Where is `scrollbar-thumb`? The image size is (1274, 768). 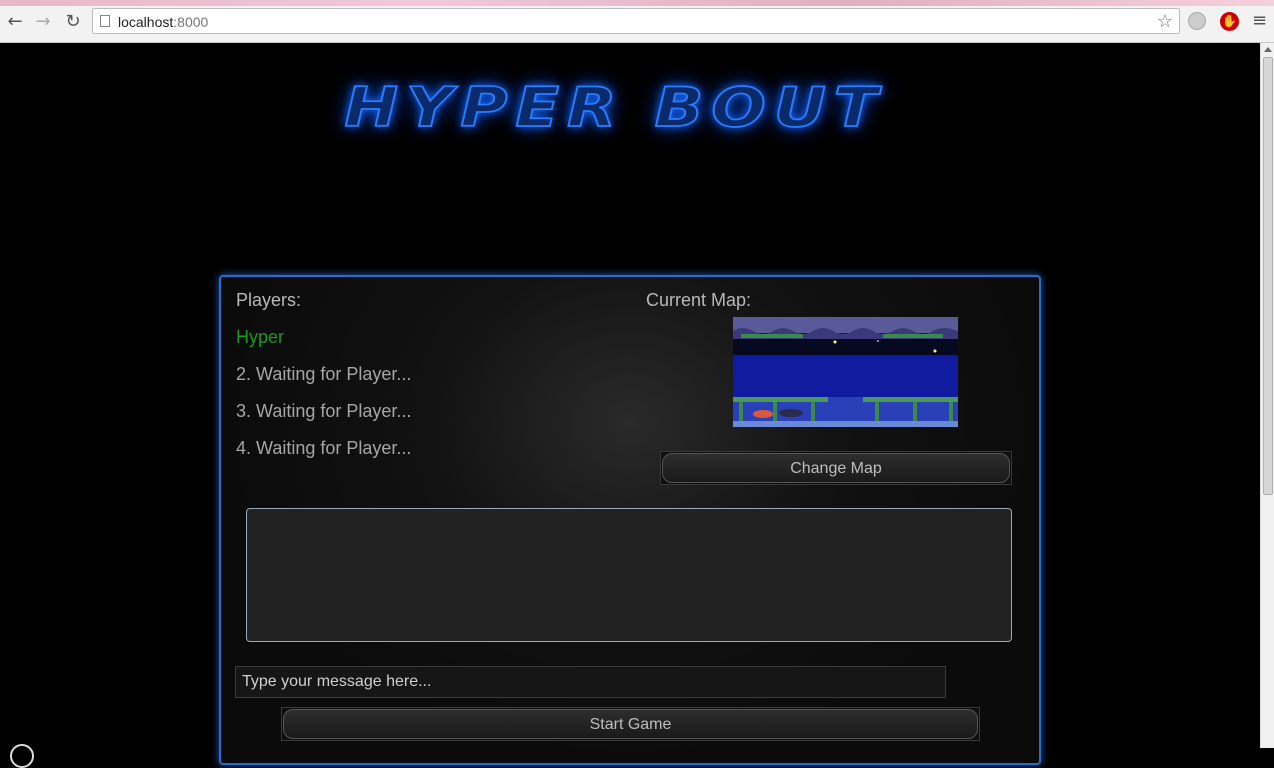
scrollbar-thumb is located at coordinates (1268, 276).